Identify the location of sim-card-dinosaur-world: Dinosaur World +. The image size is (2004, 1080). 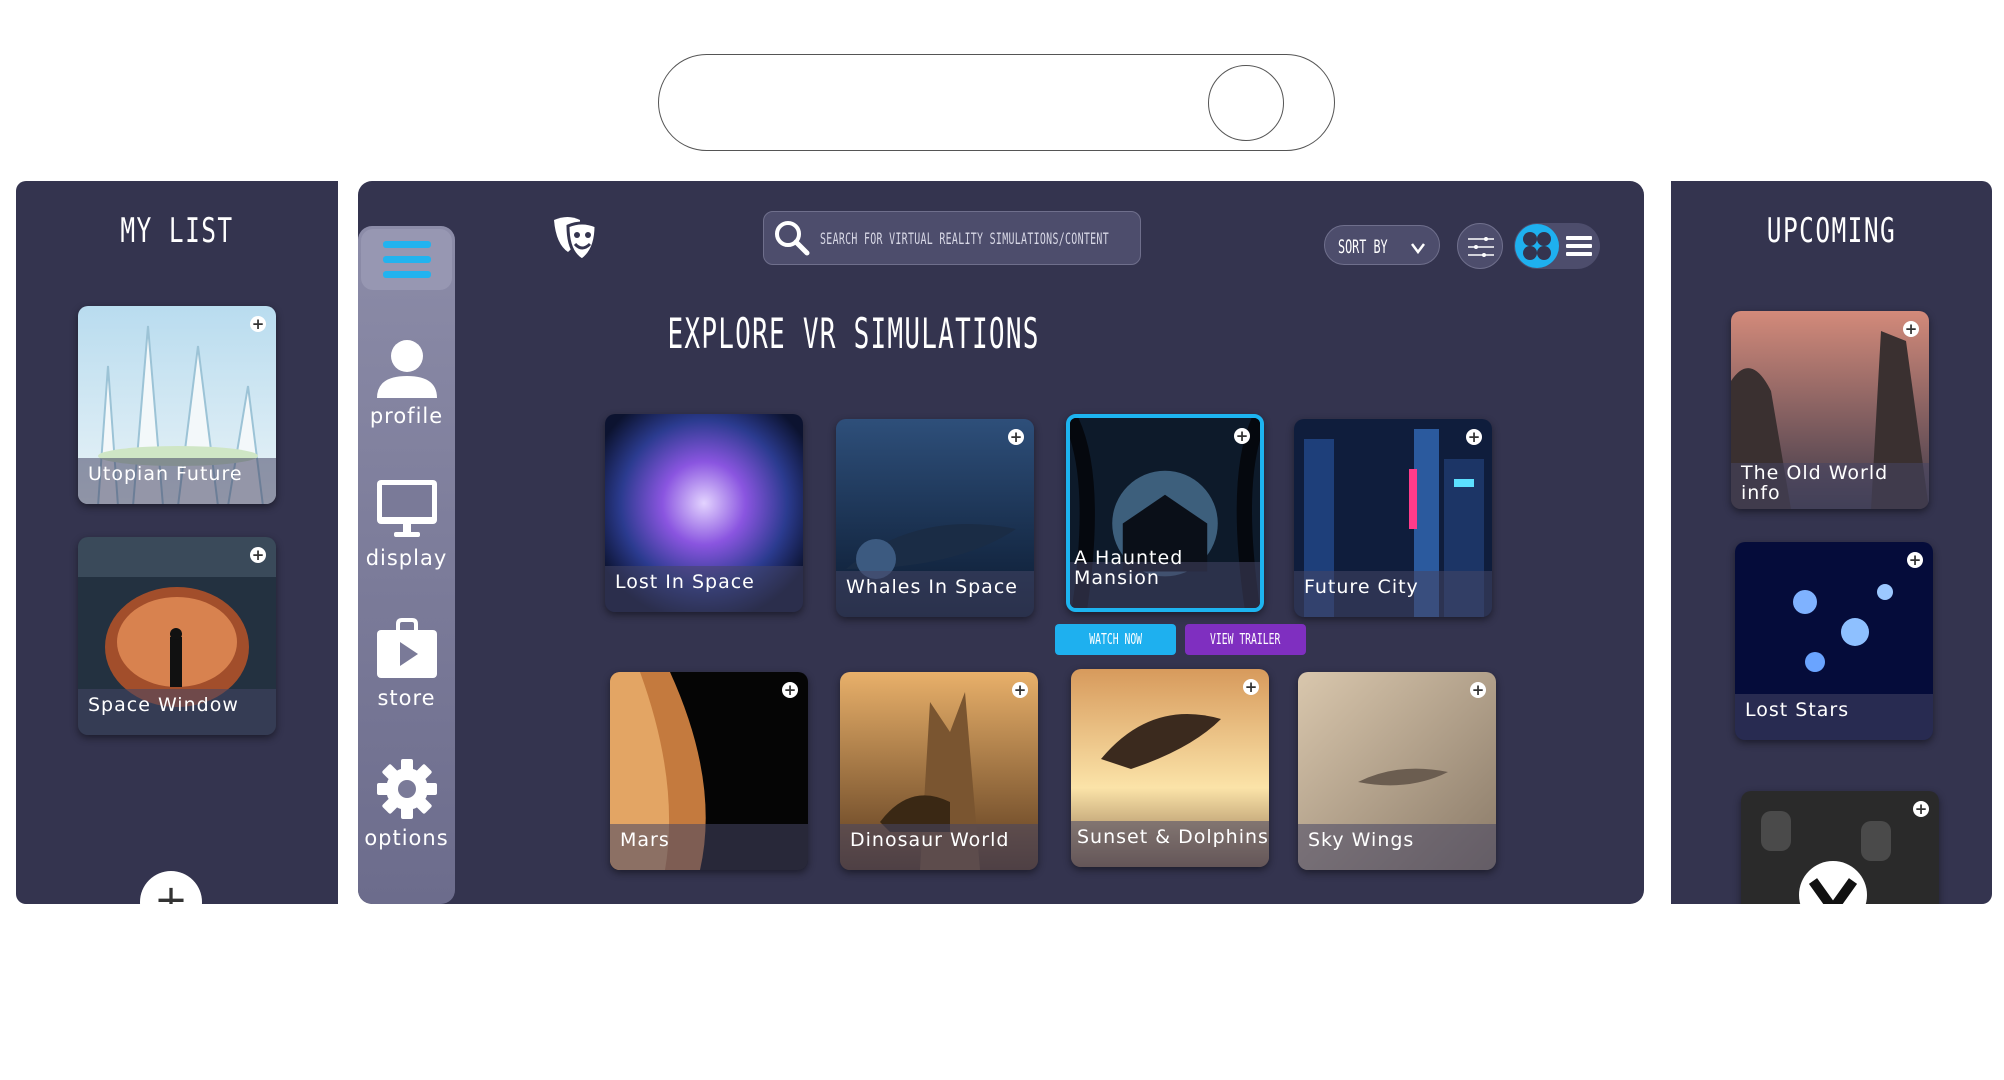
(939, 771).